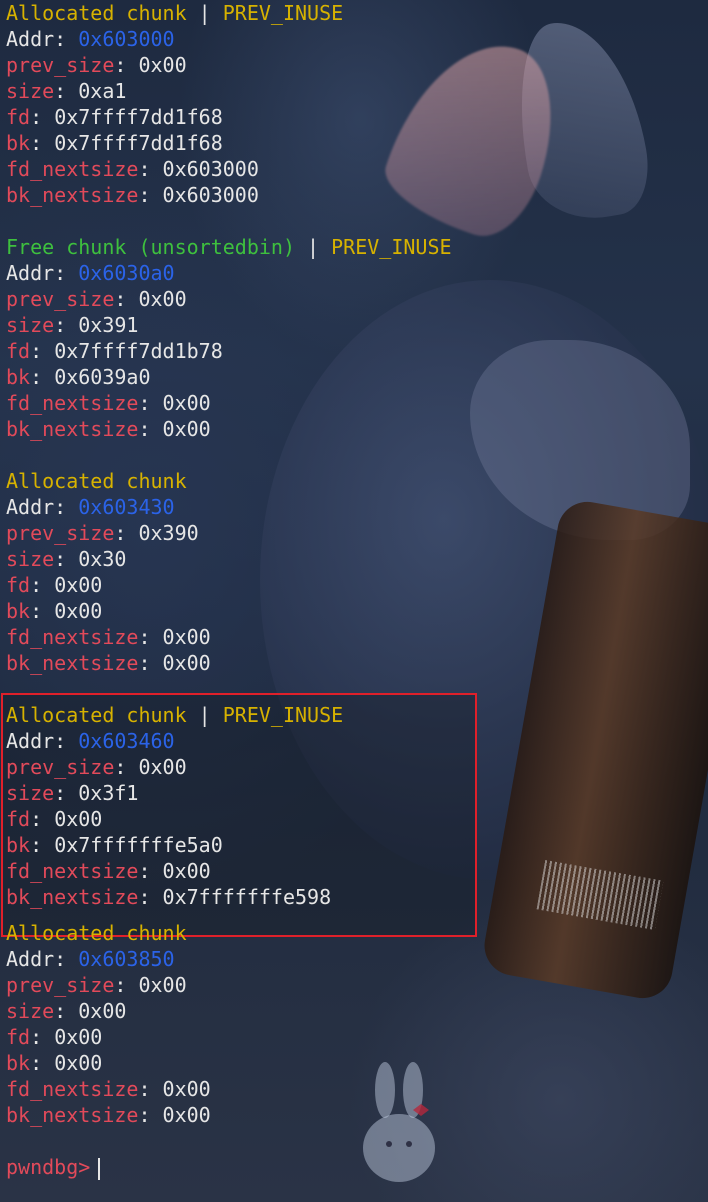 Image resolution: width=708 pixels, height=1202 pixels. I want to click on bk-nextsize-row: bk_nextsize: 0x7fffffffe598, so click(357, 897).